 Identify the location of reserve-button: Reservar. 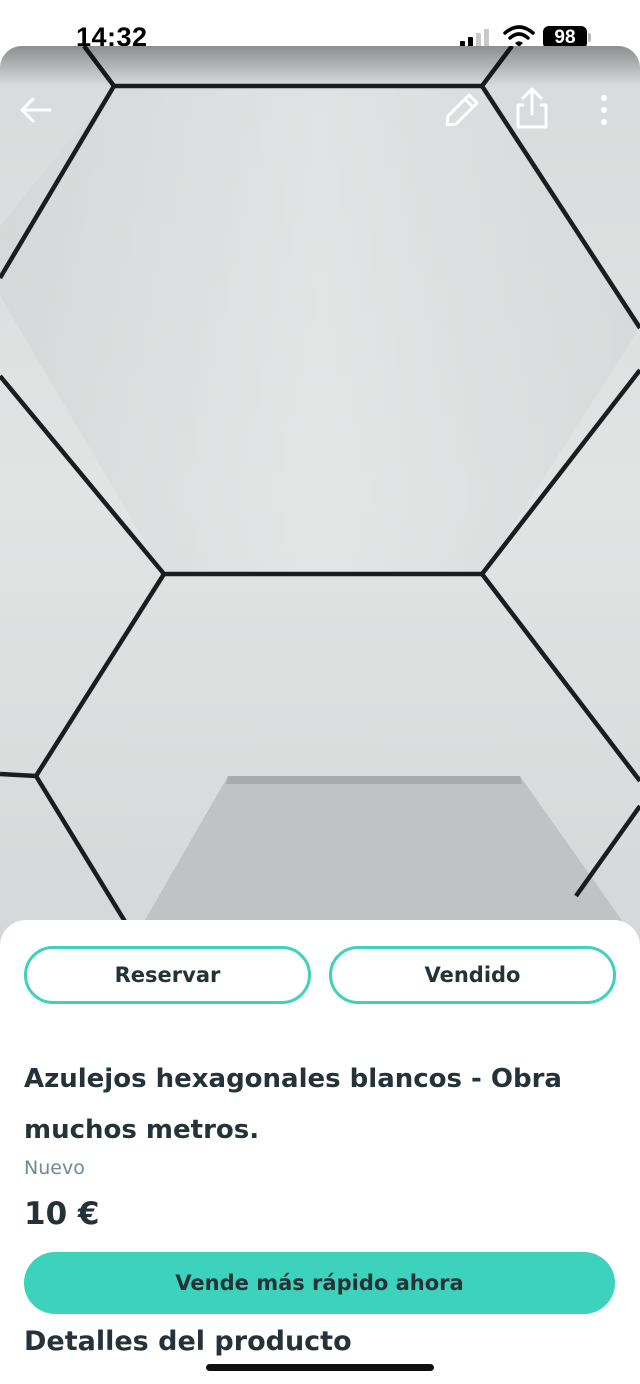
(167, 975).